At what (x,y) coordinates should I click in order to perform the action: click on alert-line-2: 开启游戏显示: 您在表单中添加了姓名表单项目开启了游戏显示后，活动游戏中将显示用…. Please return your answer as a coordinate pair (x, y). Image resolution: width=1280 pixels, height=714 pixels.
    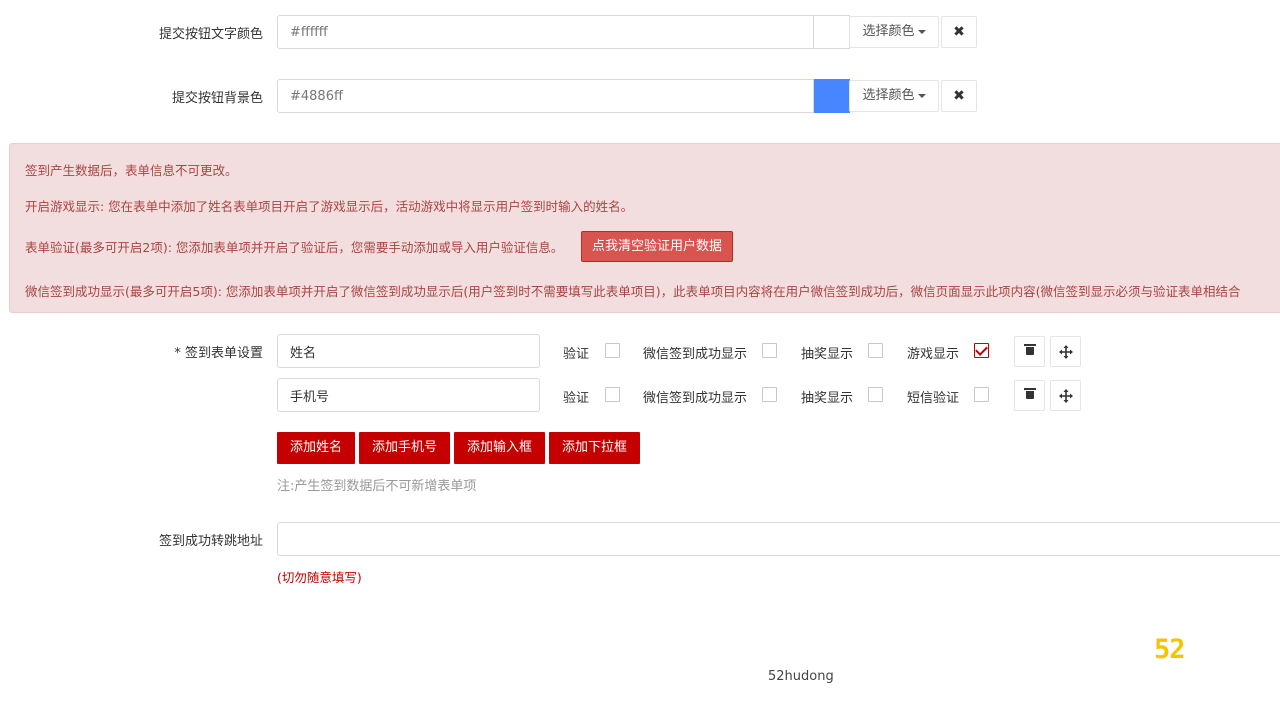
    Looking at the image, I should click on (329, 206).